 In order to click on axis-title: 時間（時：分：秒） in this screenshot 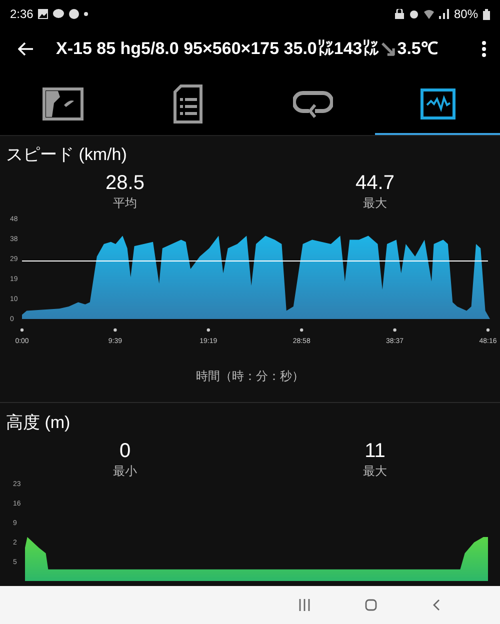, I will do `click(250, 376)`.